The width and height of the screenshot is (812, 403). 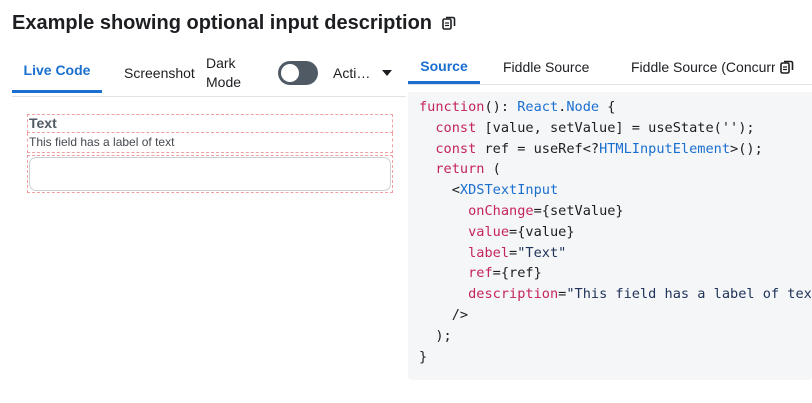 What do you see at coordinates (595, 127) in the screenshot?
I see `code-line: const [value, setValue] = useState('');` at bounding box center [595, 127].